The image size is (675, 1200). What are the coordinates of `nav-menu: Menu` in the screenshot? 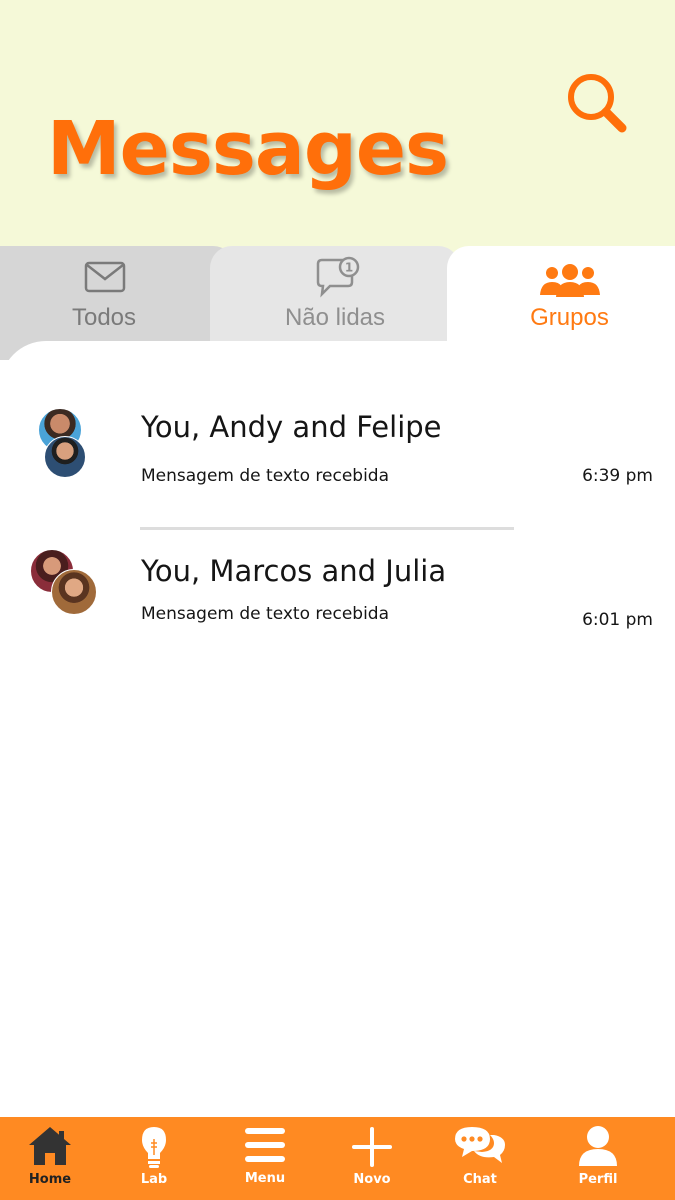 It's located at (265, 1158).